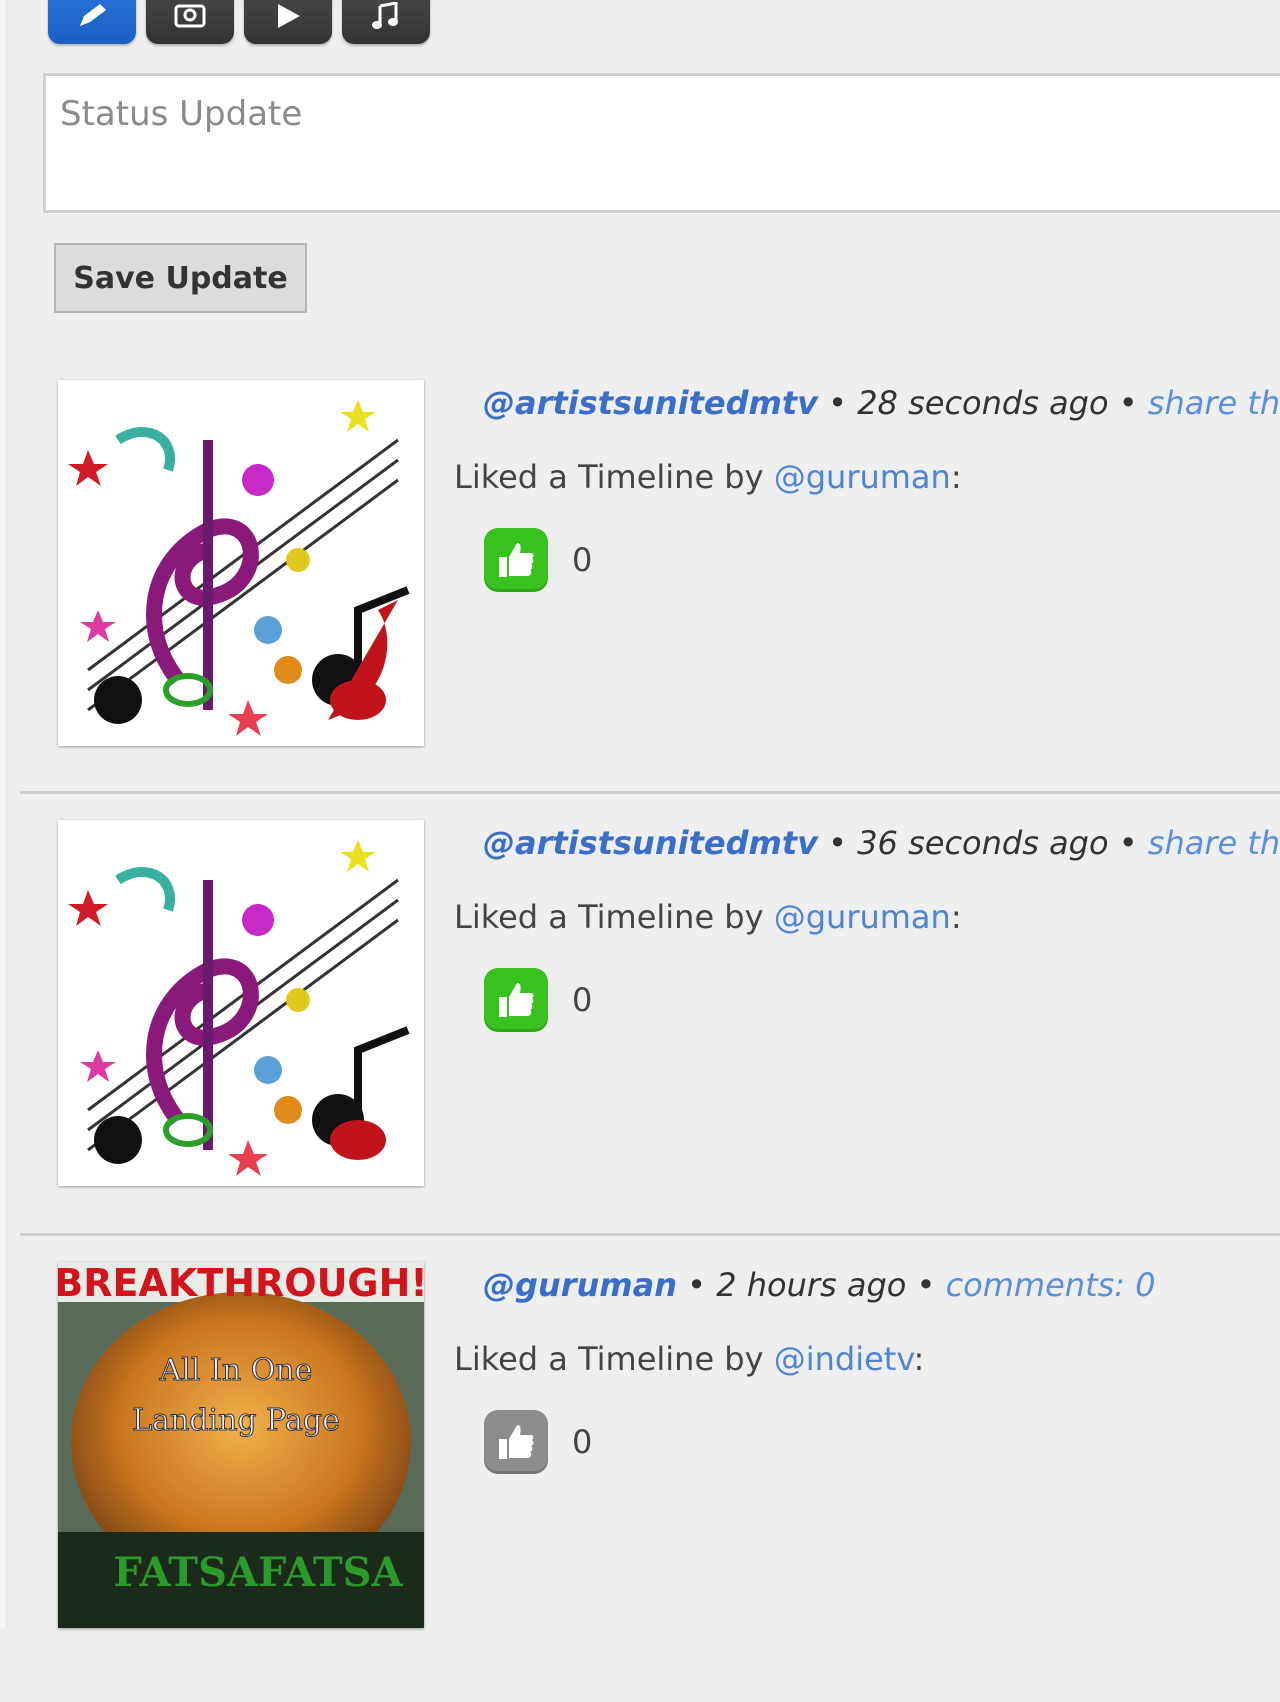 The image size is (1280, 1702). I want to click on video-post-button, so click(288, 22).